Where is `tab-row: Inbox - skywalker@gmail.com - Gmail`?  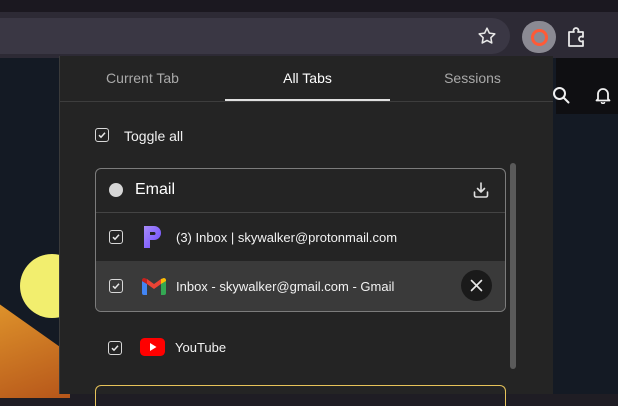
tab-row: Inbox - skywalker@gmail.com - Gmail is located at coordinates (300, 286).